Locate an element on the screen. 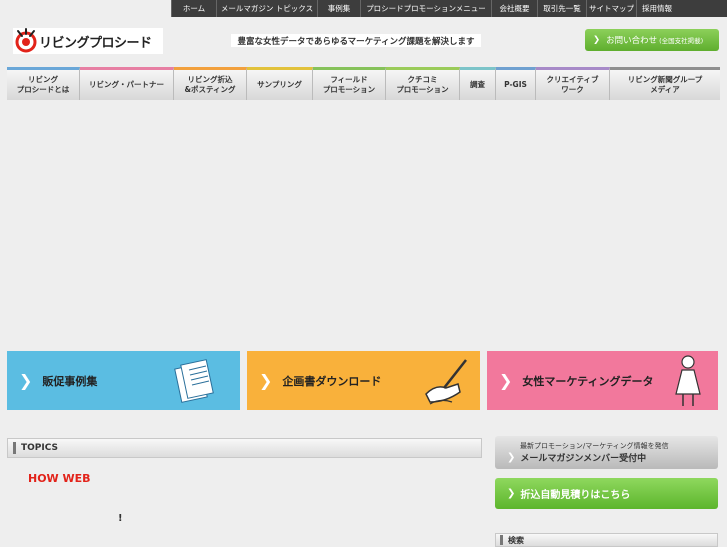 The height and width of the screenshot is (547, 727). topnav-sitemap: サイトマップ is located at coordinates (611, 8).